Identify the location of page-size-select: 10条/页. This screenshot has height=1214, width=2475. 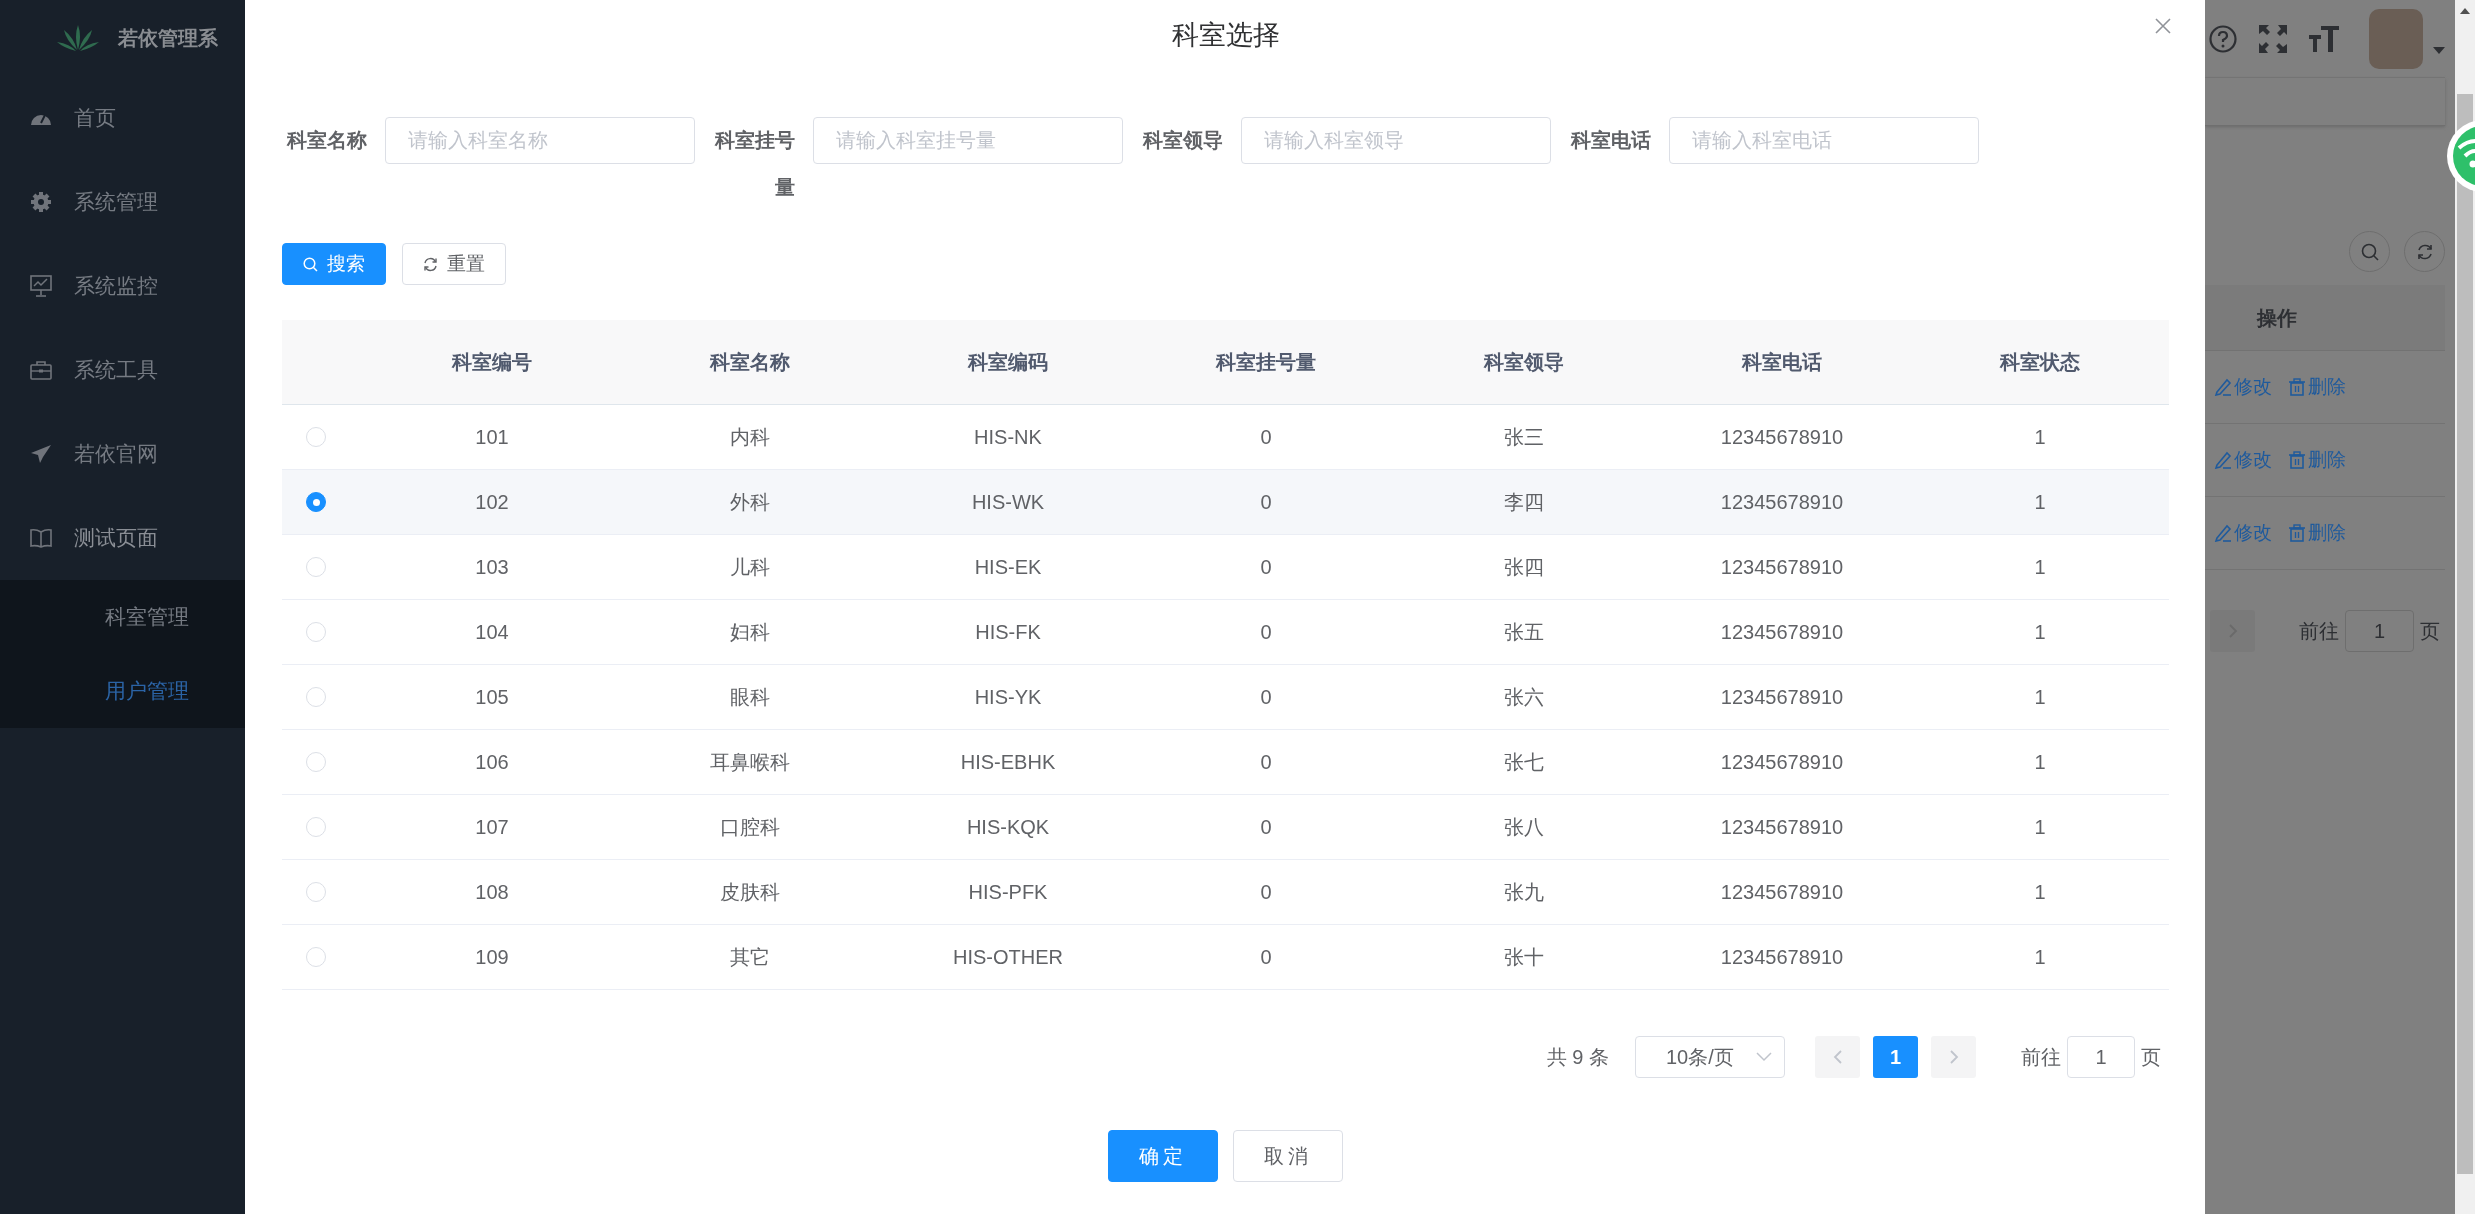
(1710, 1057).